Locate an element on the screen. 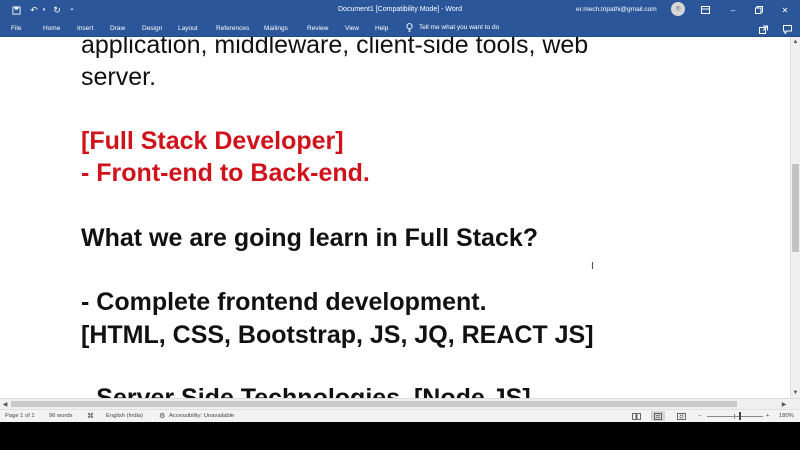 The image size is (800, 450). zoom-level: 180% is located at coordinates (786, 416).